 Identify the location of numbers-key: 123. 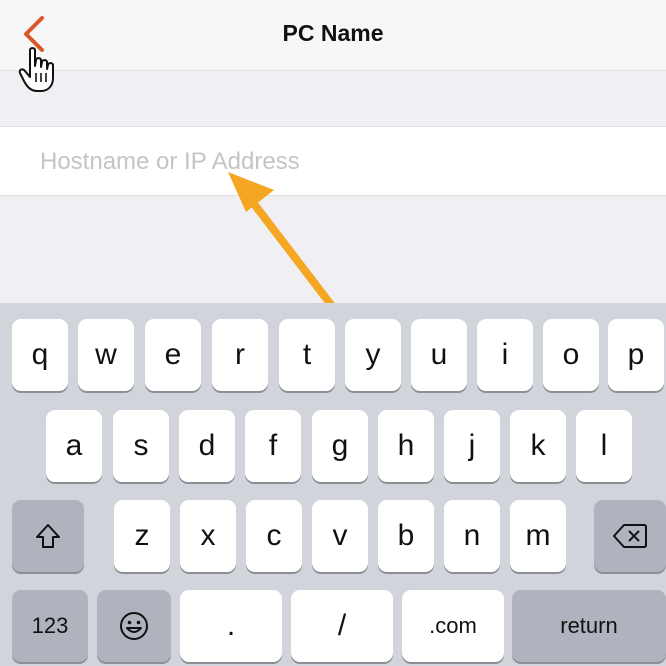
(50, 626).